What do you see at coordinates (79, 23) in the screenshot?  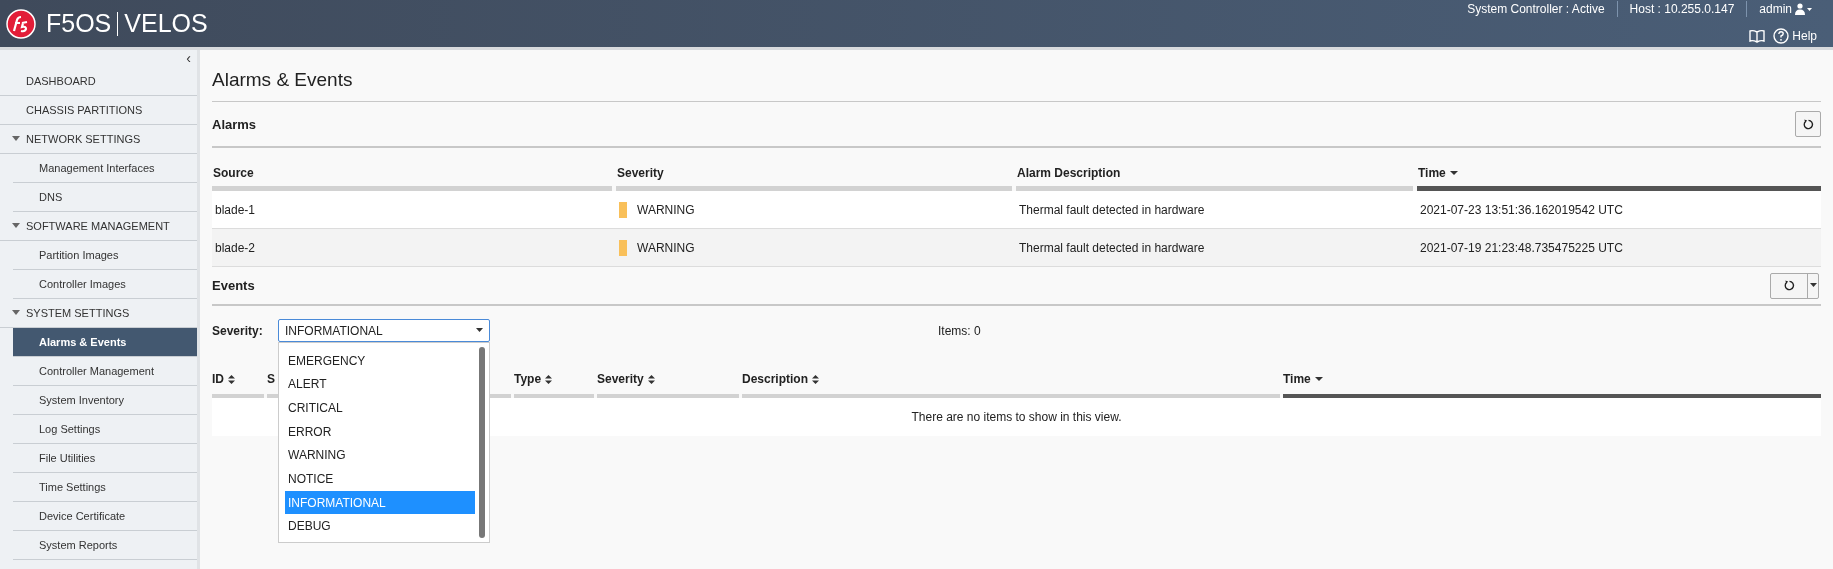 I see `product-name: F5OS` at bounding box center [79, 23].